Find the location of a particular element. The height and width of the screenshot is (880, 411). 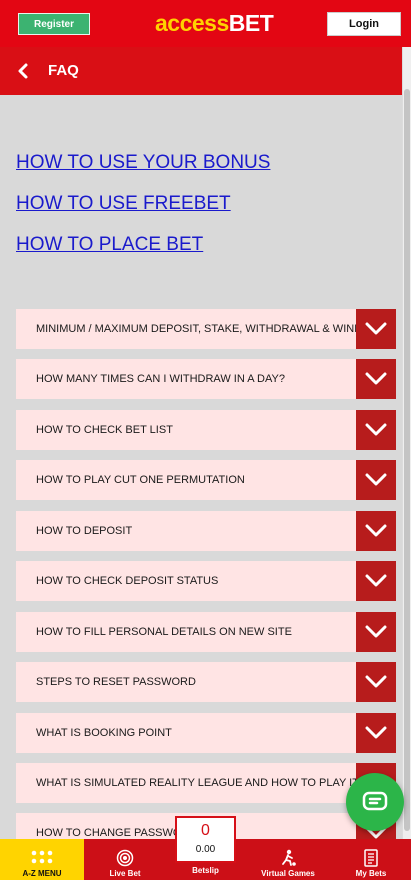

nav-label: Live Bet is located at coordinates (125, 873).